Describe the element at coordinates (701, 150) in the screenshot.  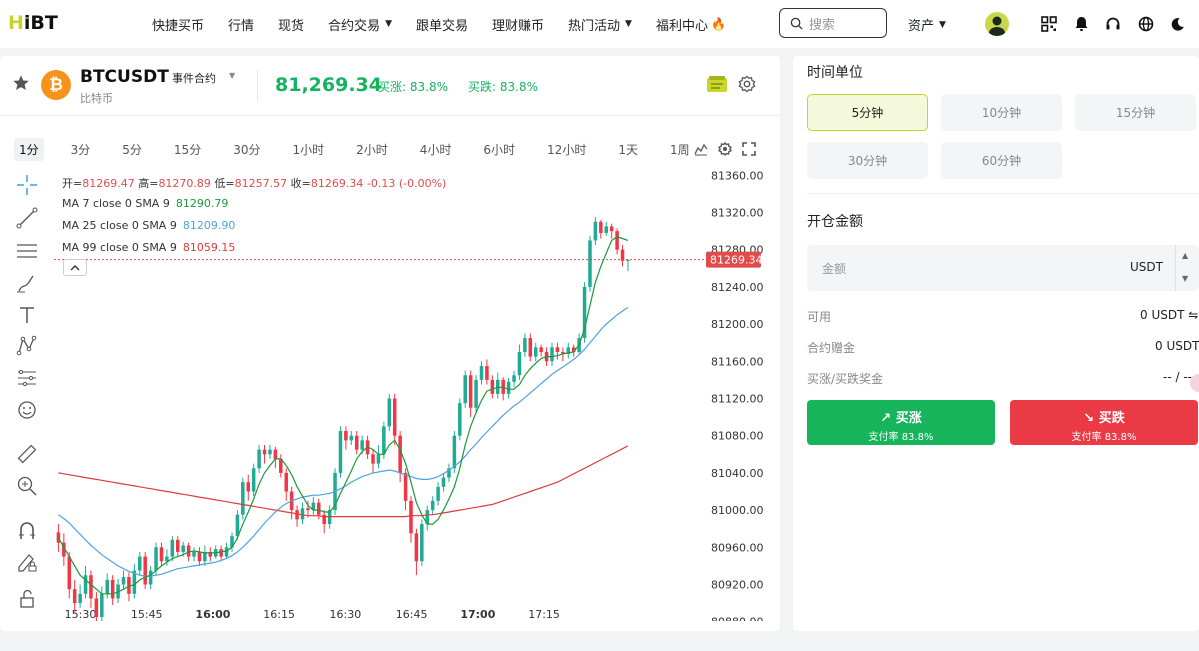
I see `indicator-icon` at that location.